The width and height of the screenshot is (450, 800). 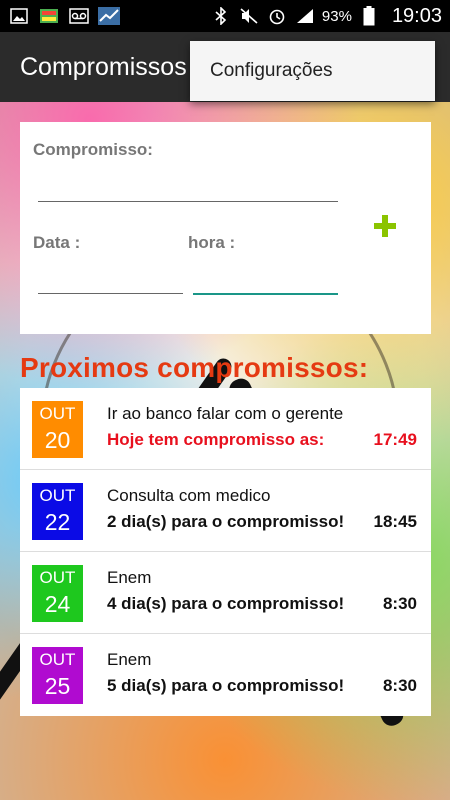 What do you see at coordinates (221, 16) in the screenshot?
I see `bluetooth-icon` at bounding box center [221, 16].